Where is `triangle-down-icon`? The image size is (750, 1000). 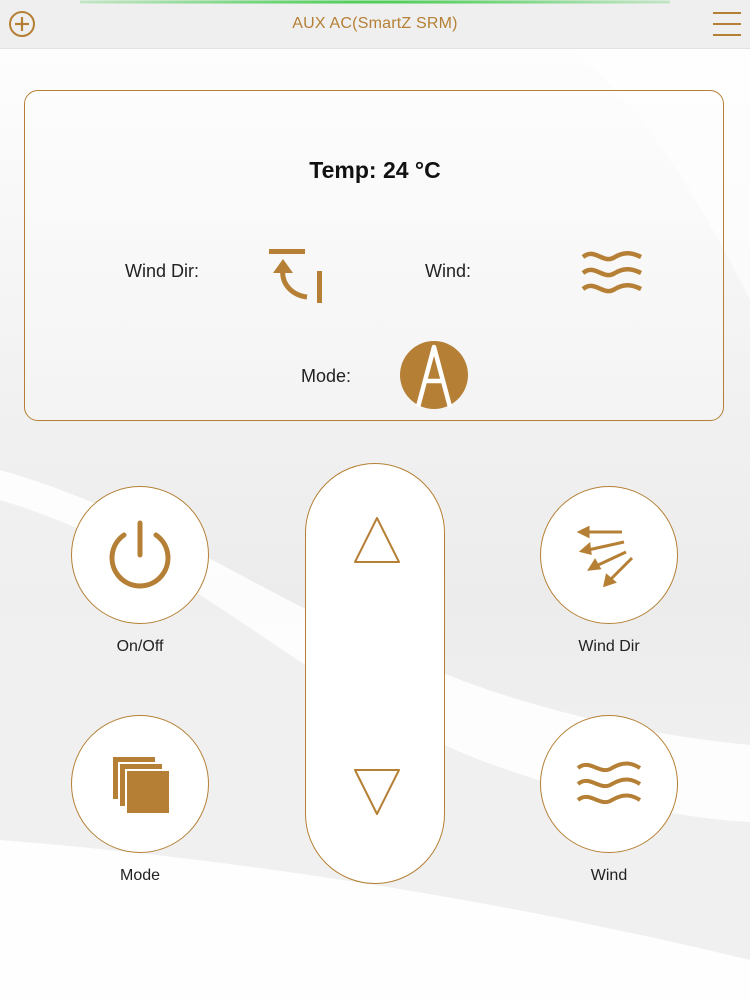
triangle-down-icon is located at coordinates (377, 792).